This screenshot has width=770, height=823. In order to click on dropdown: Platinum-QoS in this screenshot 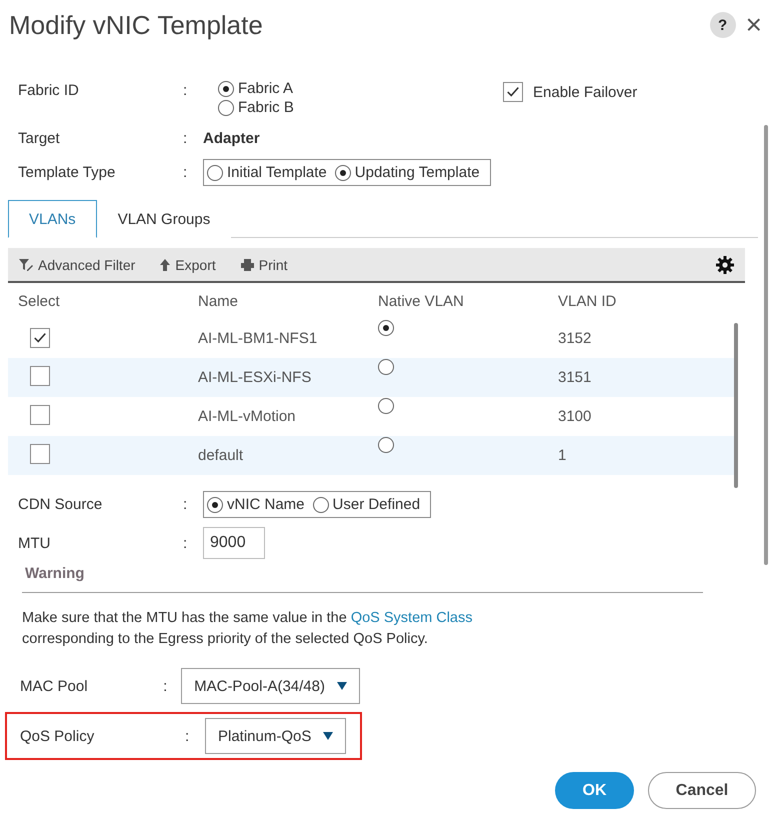, I will do `click(275, 736)`.